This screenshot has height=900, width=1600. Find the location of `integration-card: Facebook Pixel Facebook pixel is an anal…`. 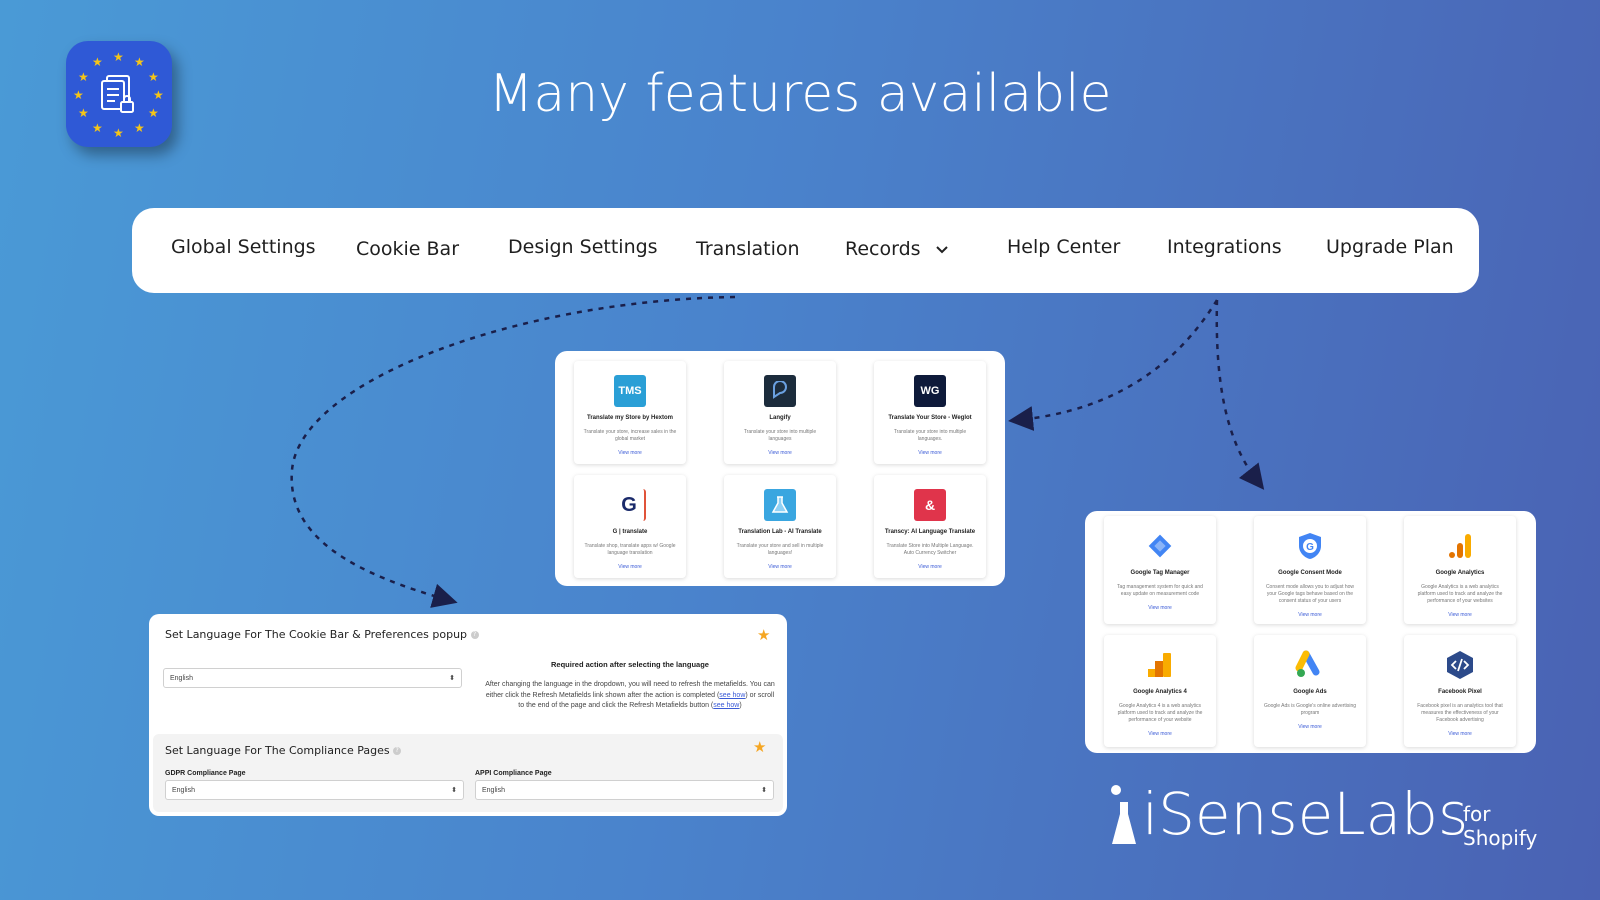

integration-card: Facebook Pixel Facebook pixel is an anal… is located at coordinates (1460, 691).